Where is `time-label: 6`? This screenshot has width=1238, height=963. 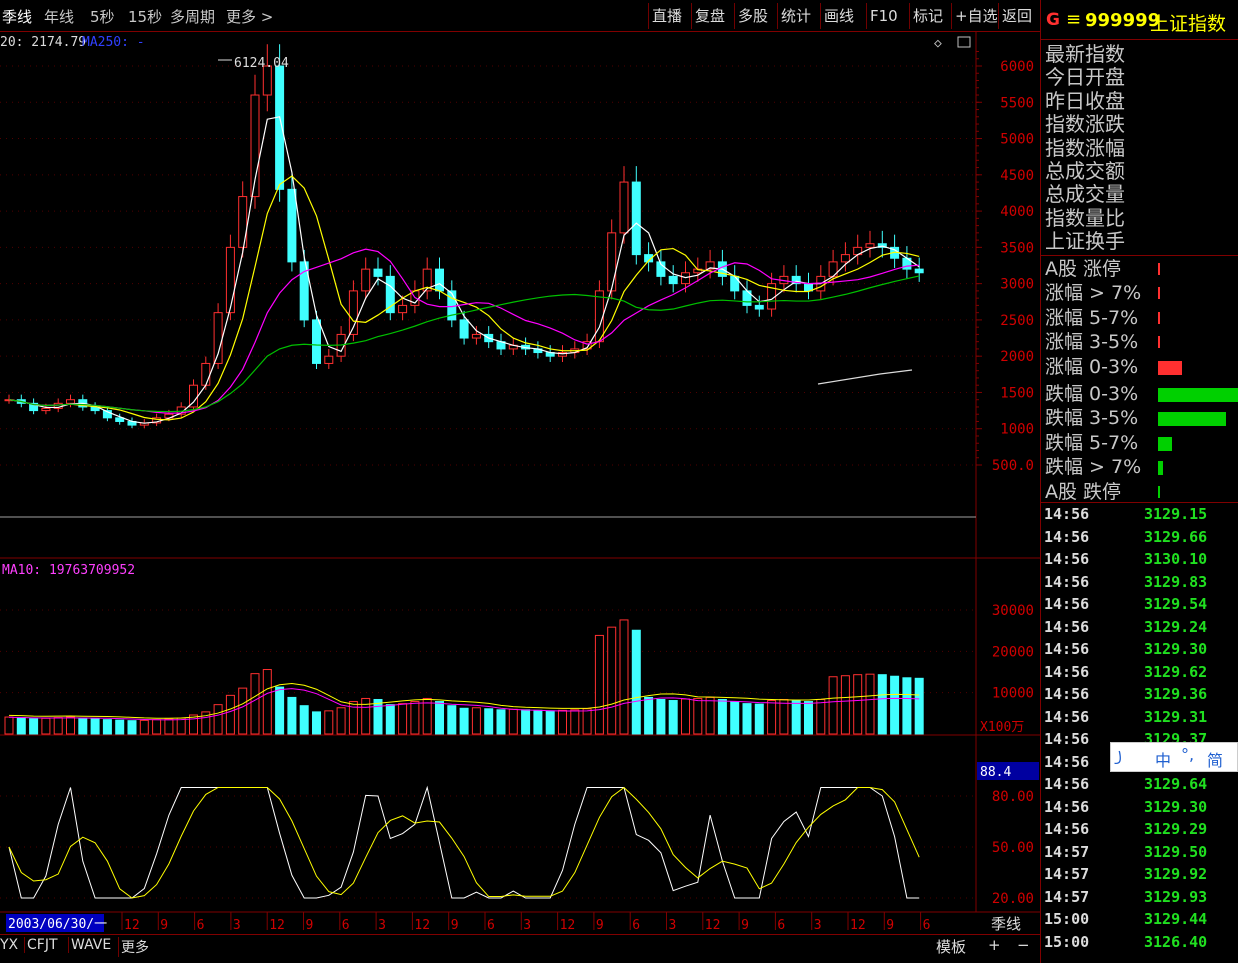
time-label: 6 is located at coordinates (346, 925).